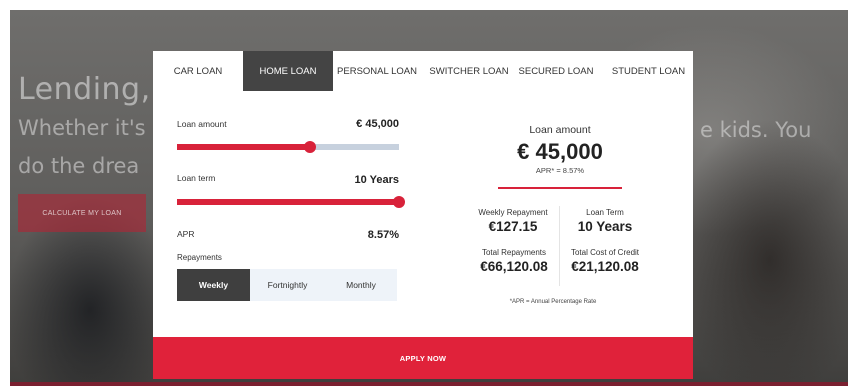  What do you see at coordinates (377, 71) in the screenshot?
I see `tab-personal-loan: PERSONAL LOAN` at bounding box center [377, 71].